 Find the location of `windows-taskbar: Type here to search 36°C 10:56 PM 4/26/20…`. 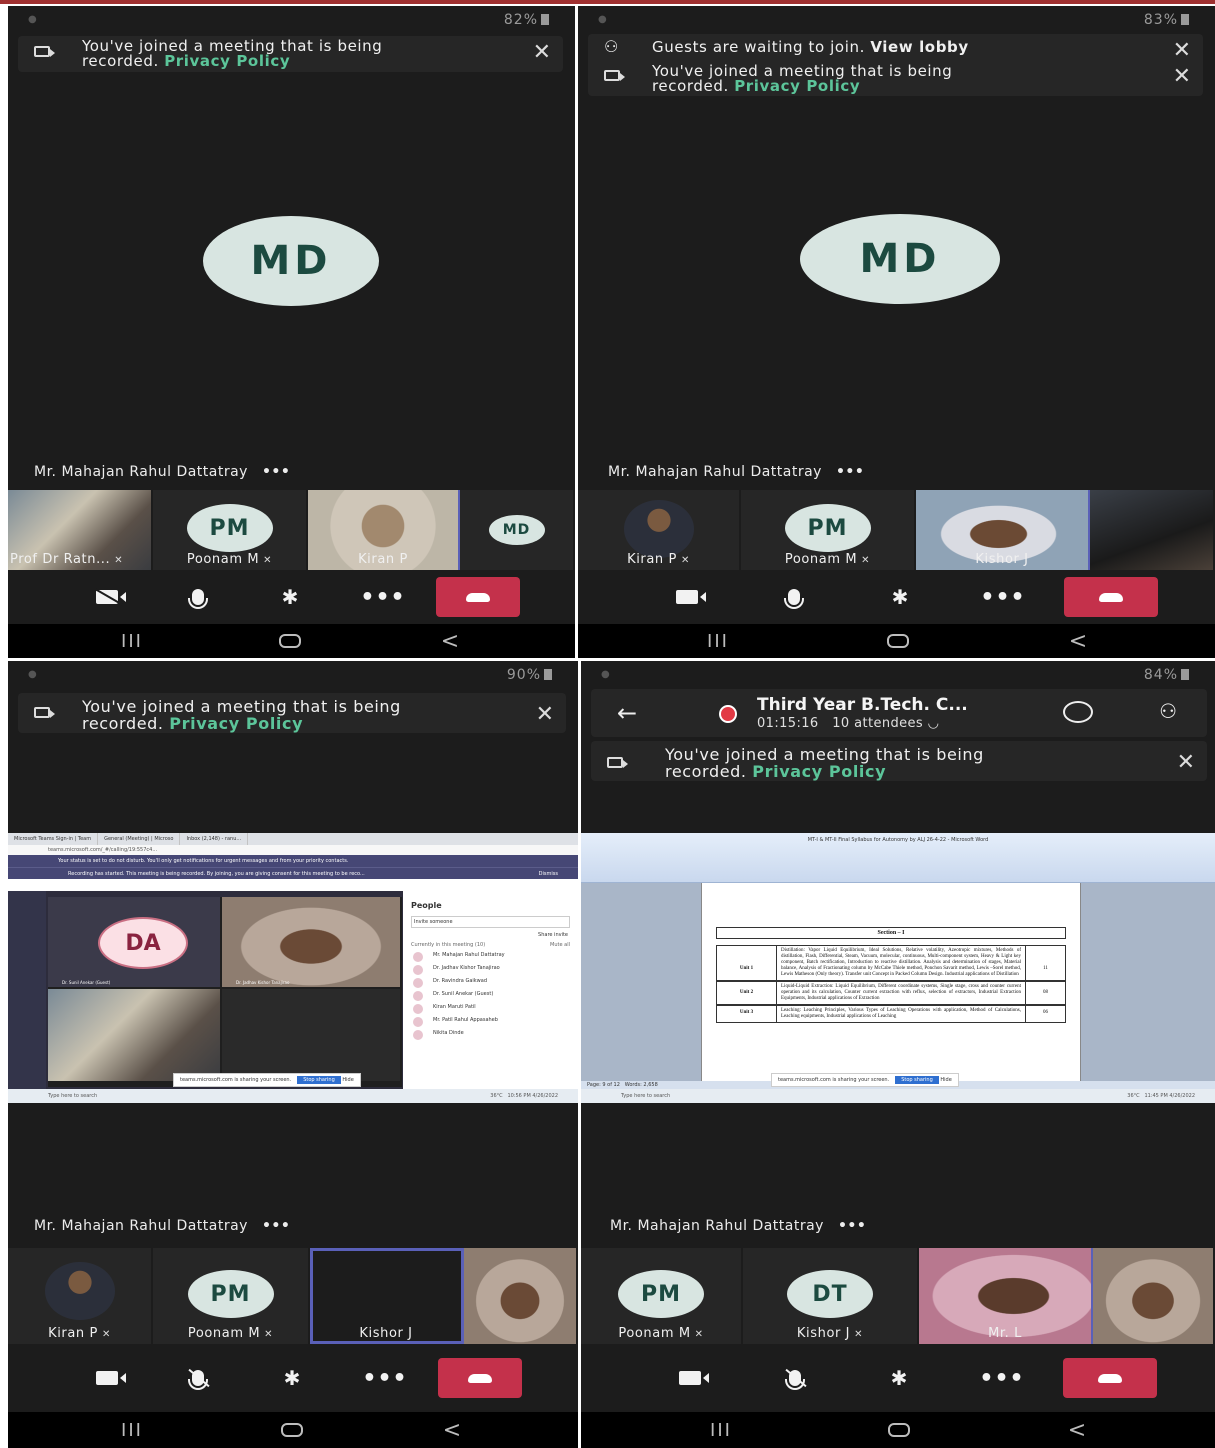

windows-taskbar: Type here to search 36°C 10:56 PM 4/26/20… is located at coordinates (293, 1096).